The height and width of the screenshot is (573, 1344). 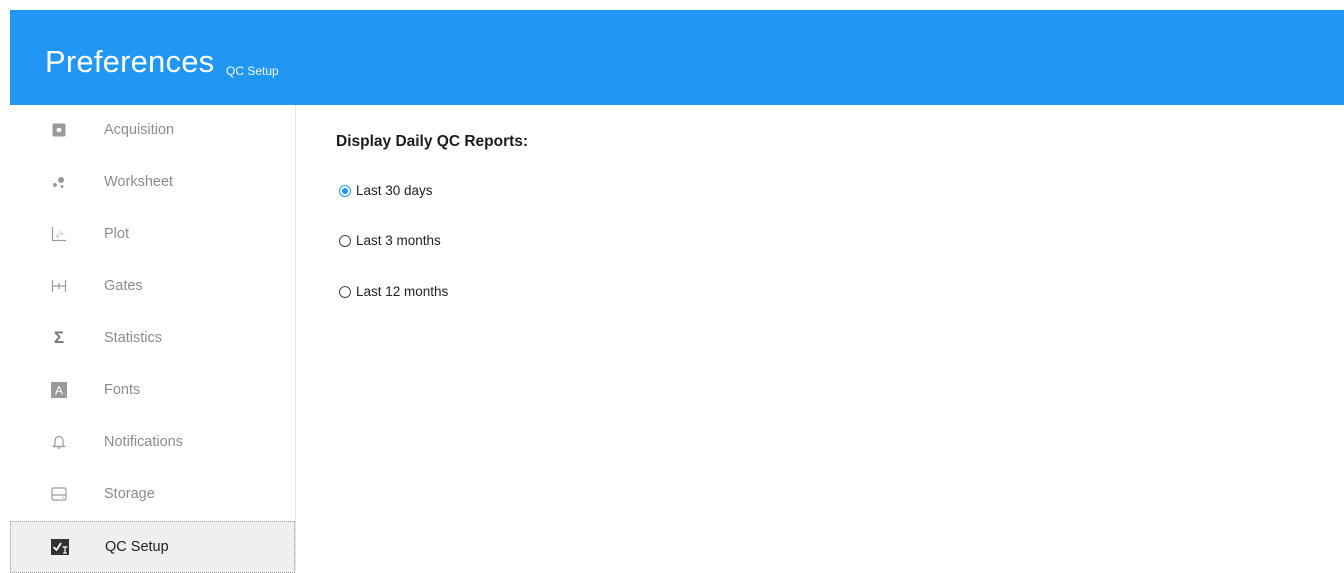 What do you see at coordinates (59, 337) in the screenshot?
I see `sigma-icon: Σ` at bounding box center [59, 337].